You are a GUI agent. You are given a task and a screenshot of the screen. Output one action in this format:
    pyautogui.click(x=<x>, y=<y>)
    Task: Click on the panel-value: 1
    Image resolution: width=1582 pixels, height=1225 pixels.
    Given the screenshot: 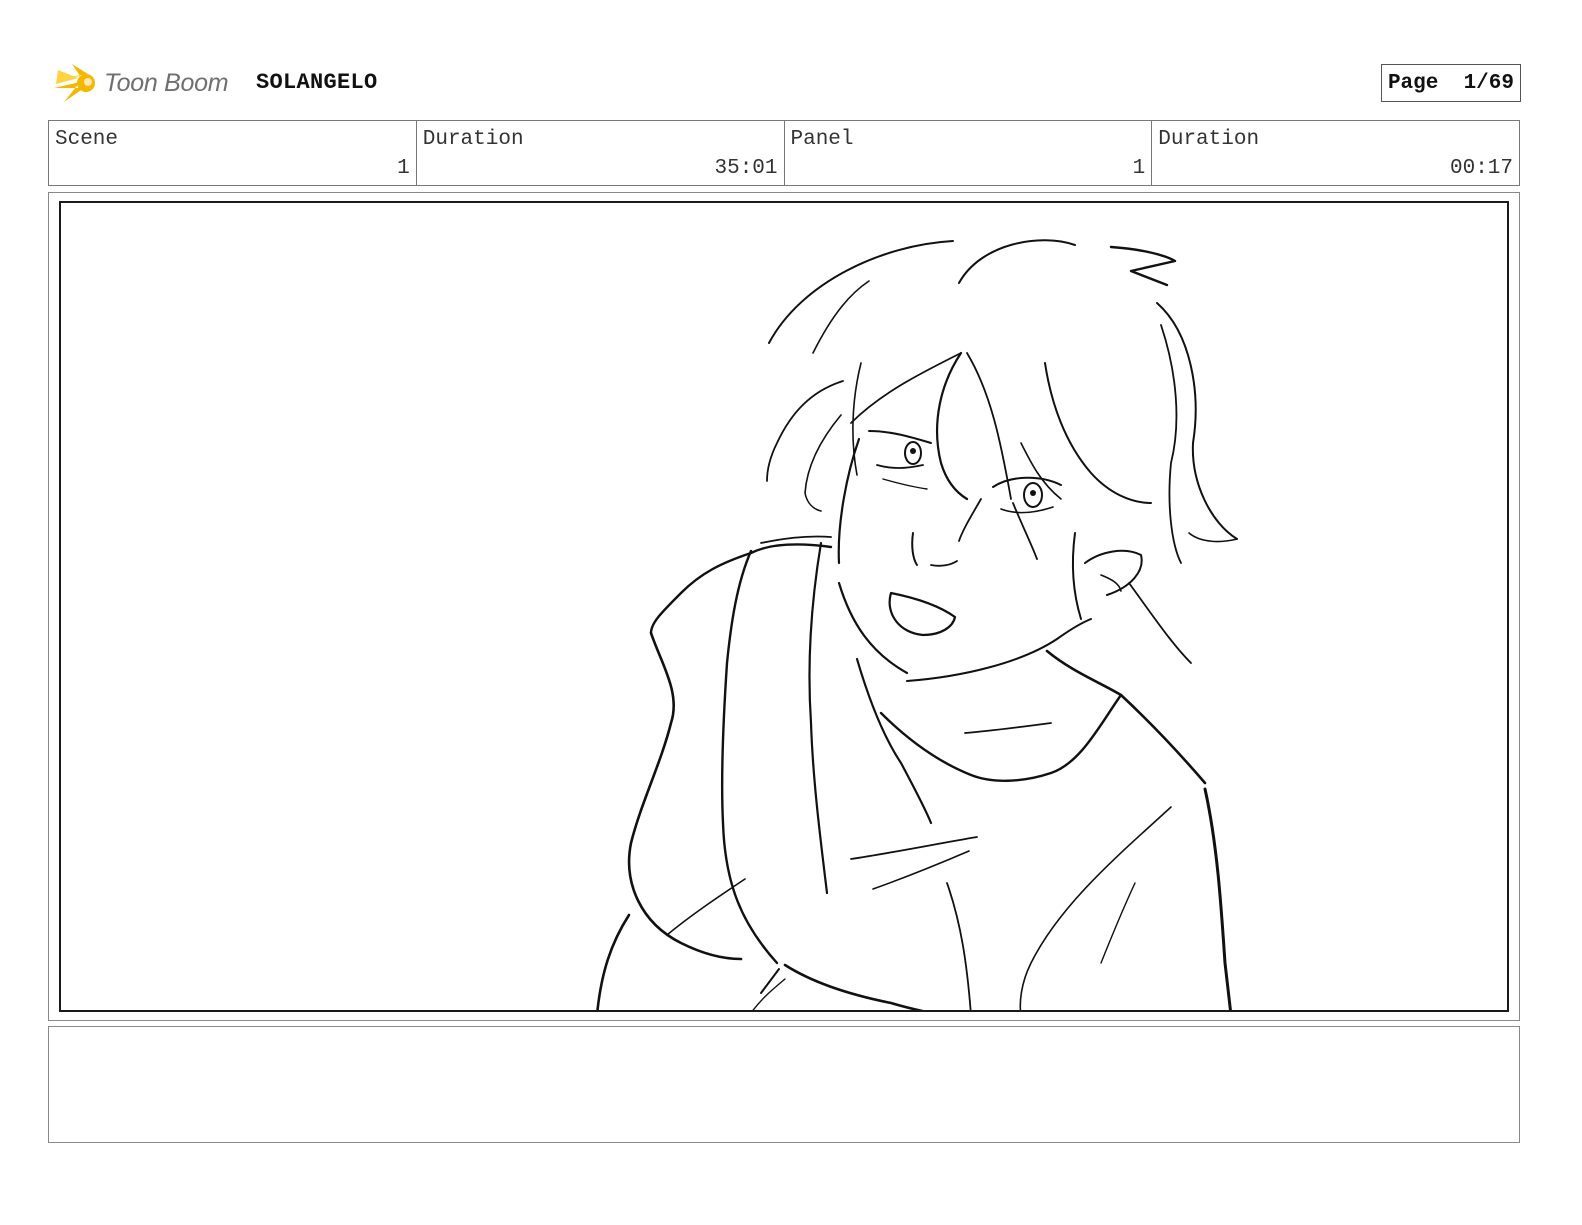 What is the action you would take?
    pyautogui.click(x=1139, y=168)
    